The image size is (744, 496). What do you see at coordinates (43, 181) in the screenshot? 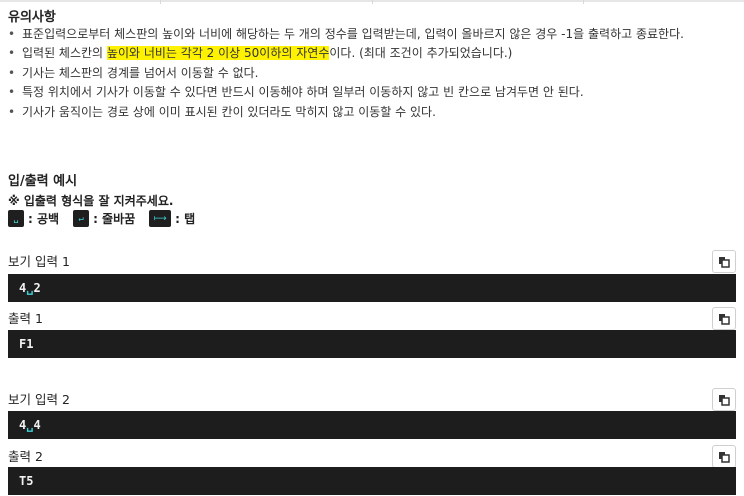
I see `io-heading: 입/출력 예시` at bounding box center [43, 181].